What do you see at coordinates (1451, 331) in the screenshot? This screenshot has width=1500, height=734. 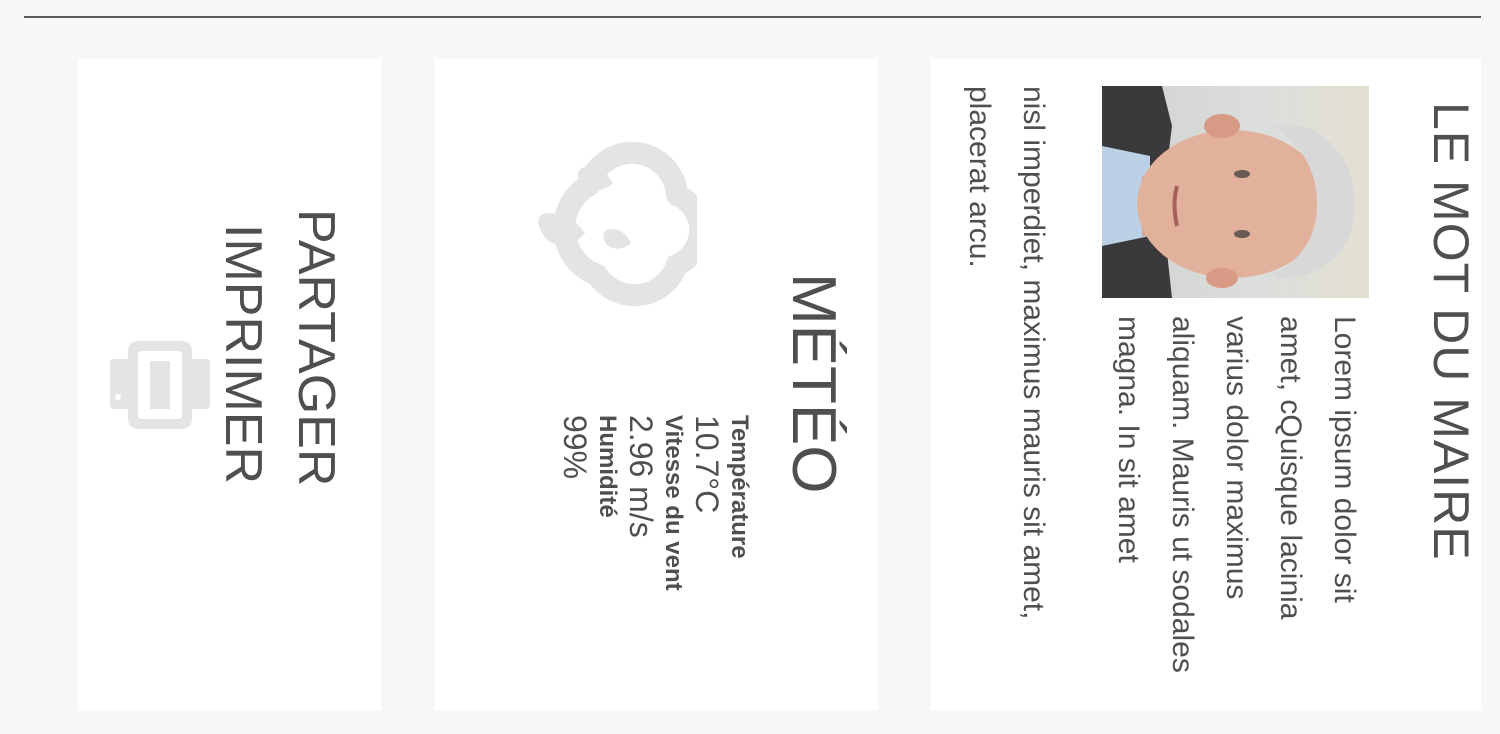 I see `mayor-word-title: LE MOT DU MAIRE` at bounding box center [1451, 331].